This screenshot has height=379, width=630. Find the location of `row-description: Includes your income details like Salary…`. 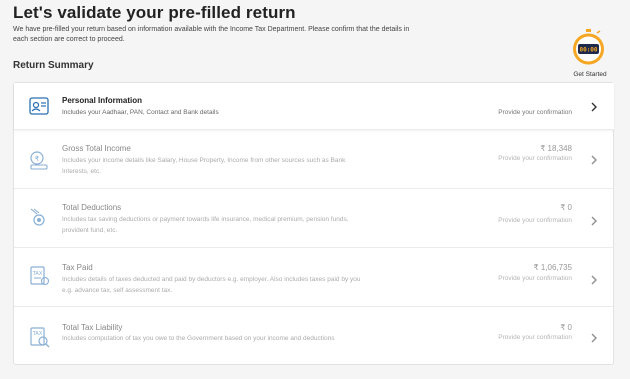

row-description: Includes your income details like Salary… is located at coordinates (204, 166).